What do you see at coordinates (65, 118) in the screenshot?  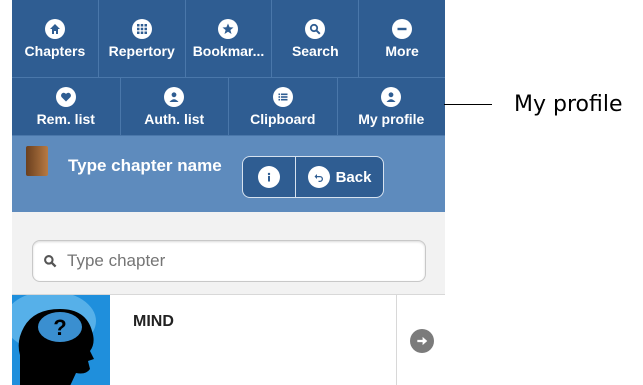 I see `nav-rem-list-label: Rem. list` at bounding box center [65, 118].